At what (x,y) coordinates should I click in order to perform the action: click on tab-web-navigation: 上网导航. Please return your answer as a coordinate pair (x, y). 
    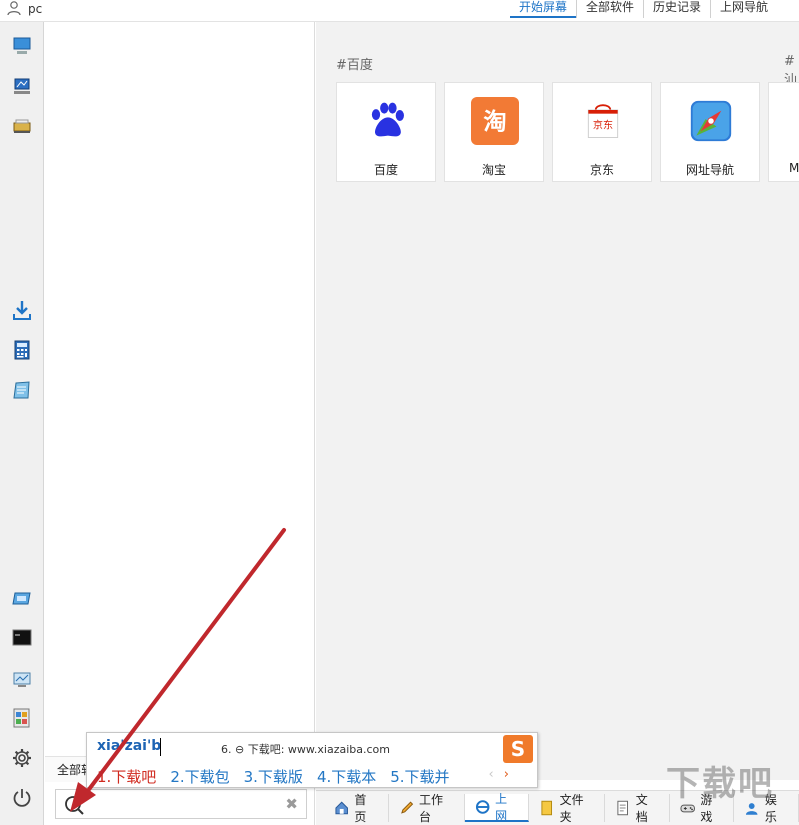
    Looking at the image, I should click on (743, 9).